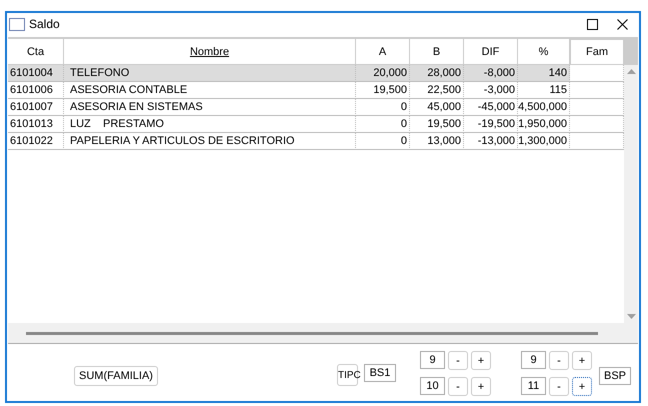  I want to click on number-field: 11, so click(533, 386).